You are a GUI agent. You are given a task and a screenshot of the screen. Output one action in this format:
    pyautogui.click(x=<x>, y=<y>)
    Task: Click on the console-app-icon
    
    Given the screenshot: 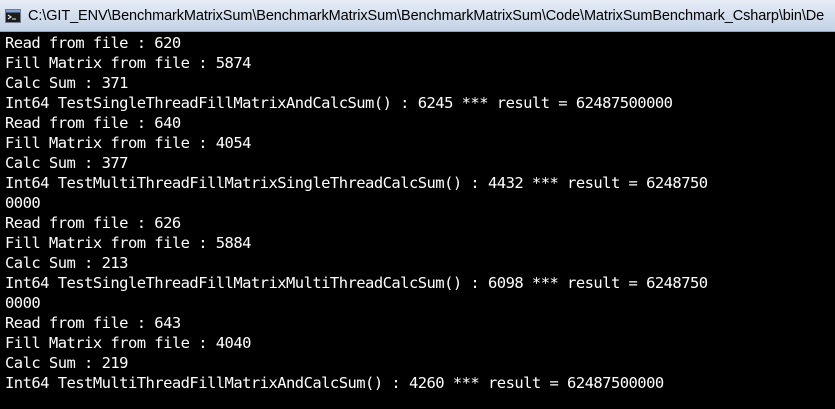 What is the action you would take?
    pyautogui.click(x=13, y=15)
    